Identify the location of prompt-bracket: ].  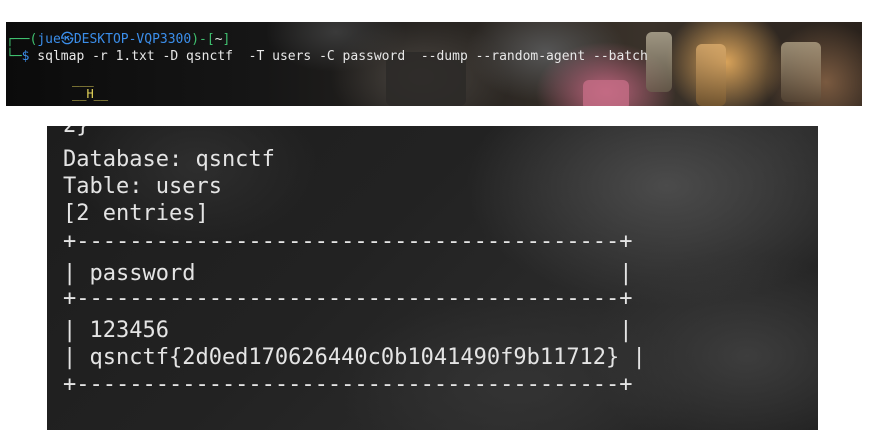
(226, 39).